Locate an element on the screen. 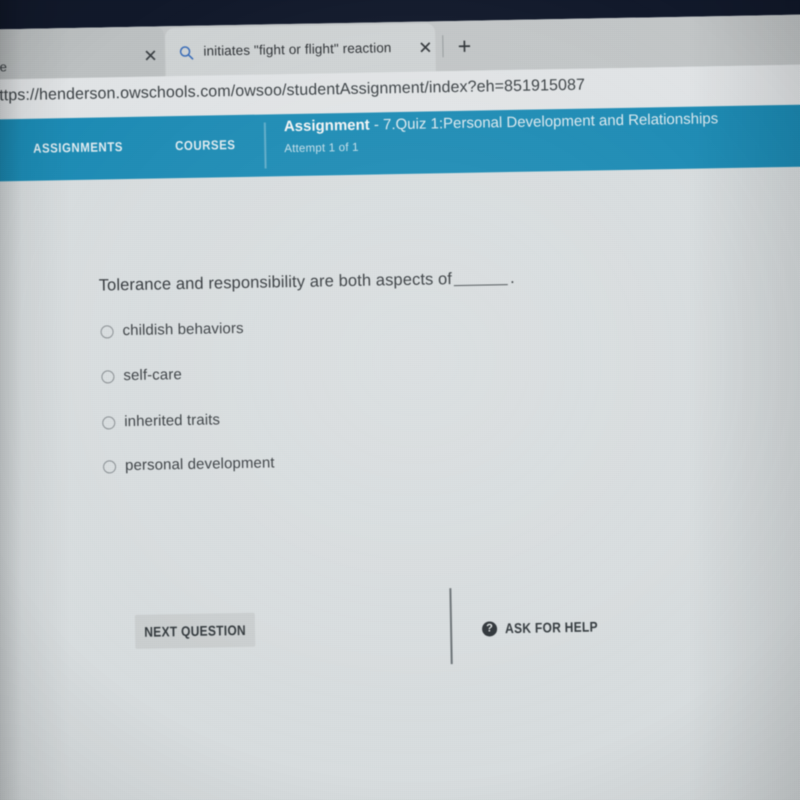  new-tab-icon: + is located at coordinates (464, 46).